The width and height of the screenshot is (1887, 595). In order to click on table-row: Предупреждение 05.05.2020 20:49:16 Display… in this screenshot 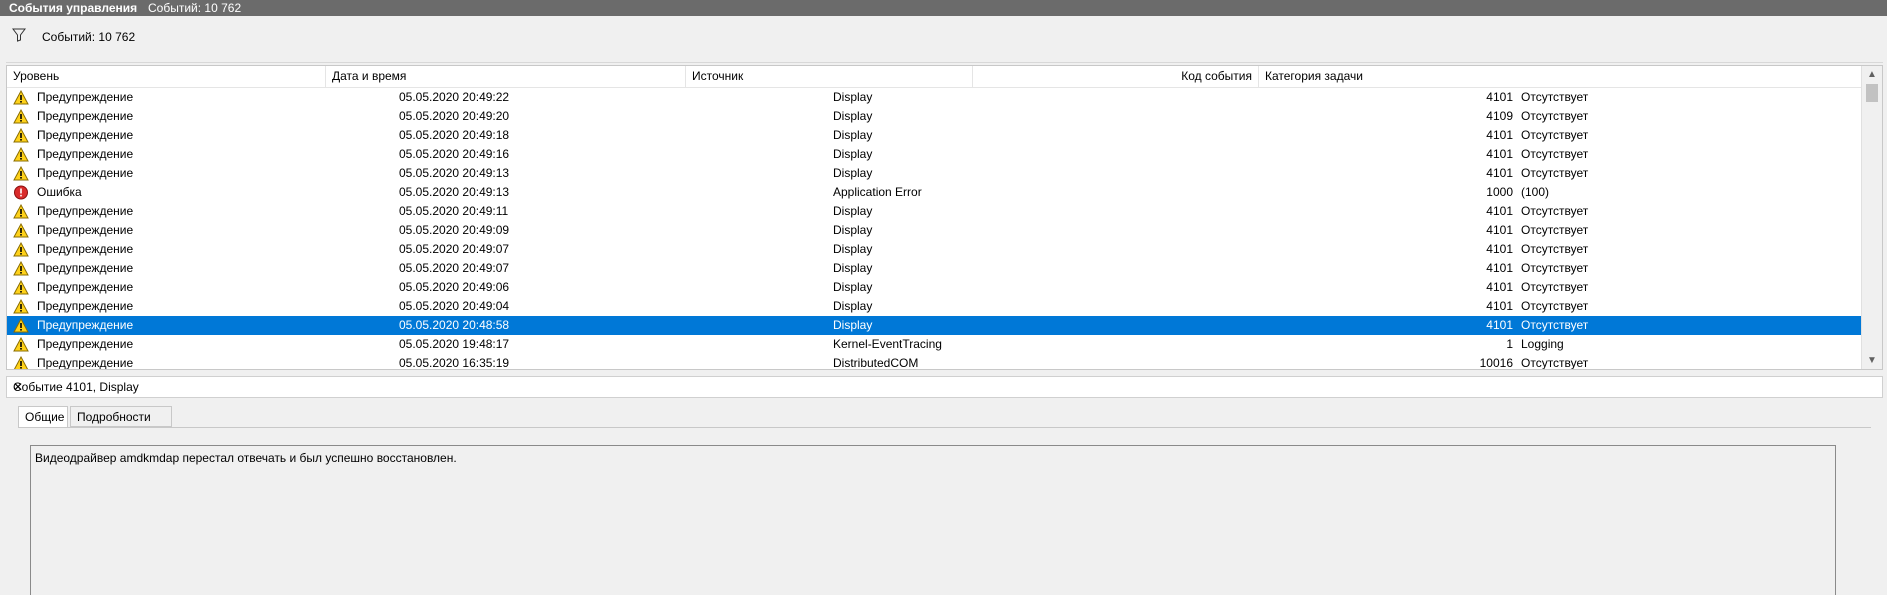, I will do `click(934, 154)`.